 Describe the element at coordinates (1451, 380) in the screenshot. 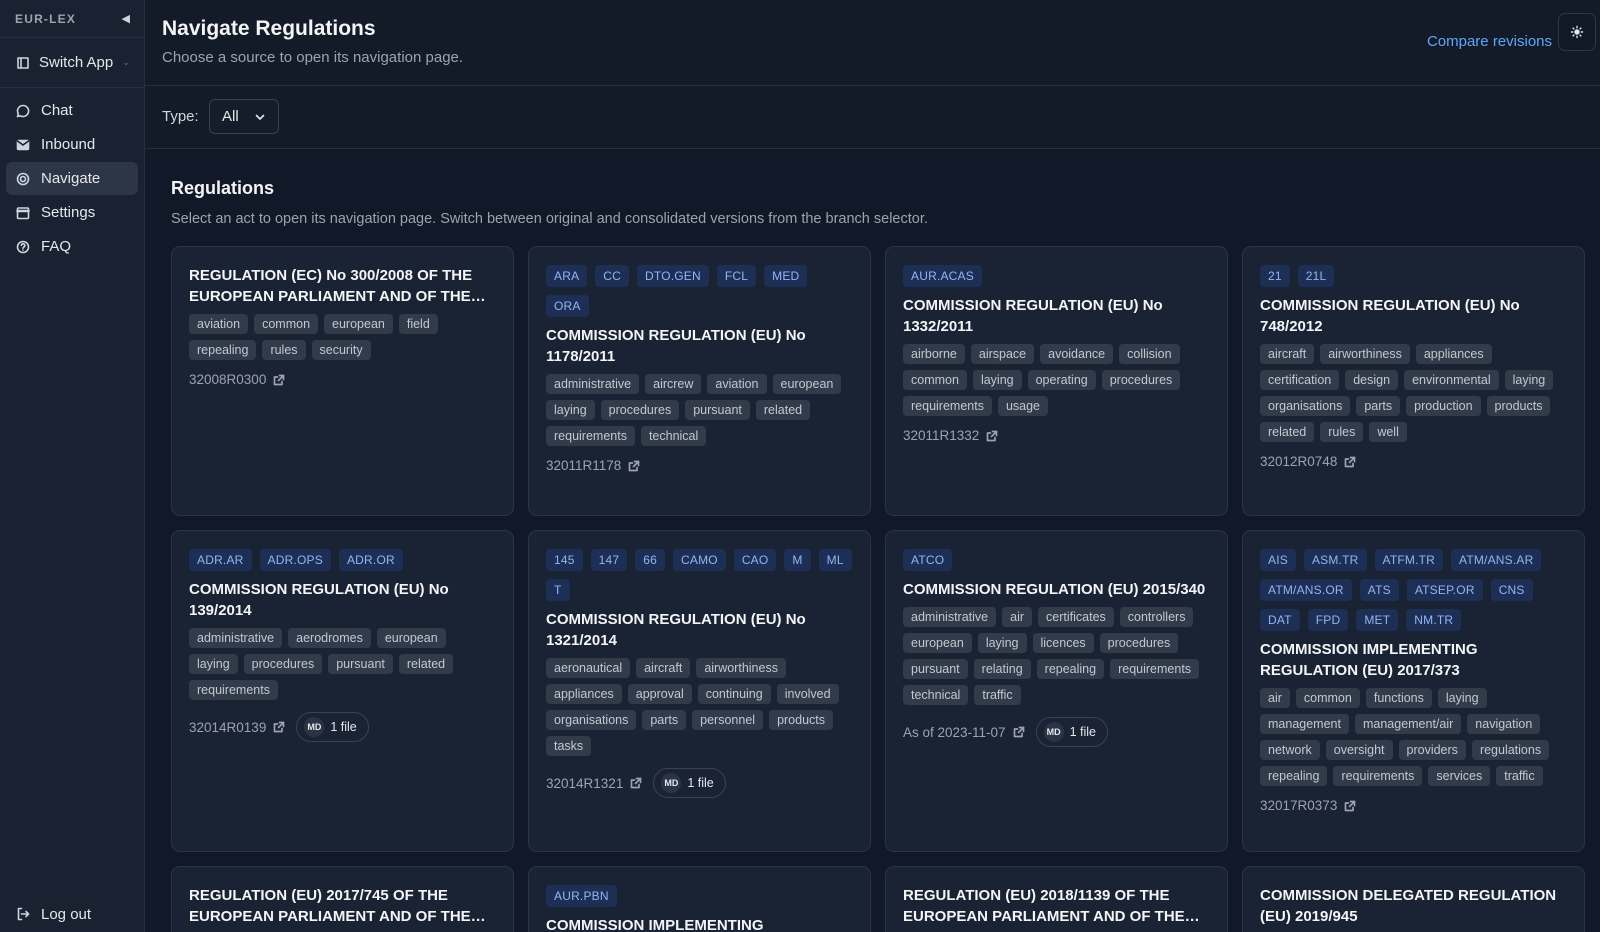

I see `keyword-tag: environmental` at that location.